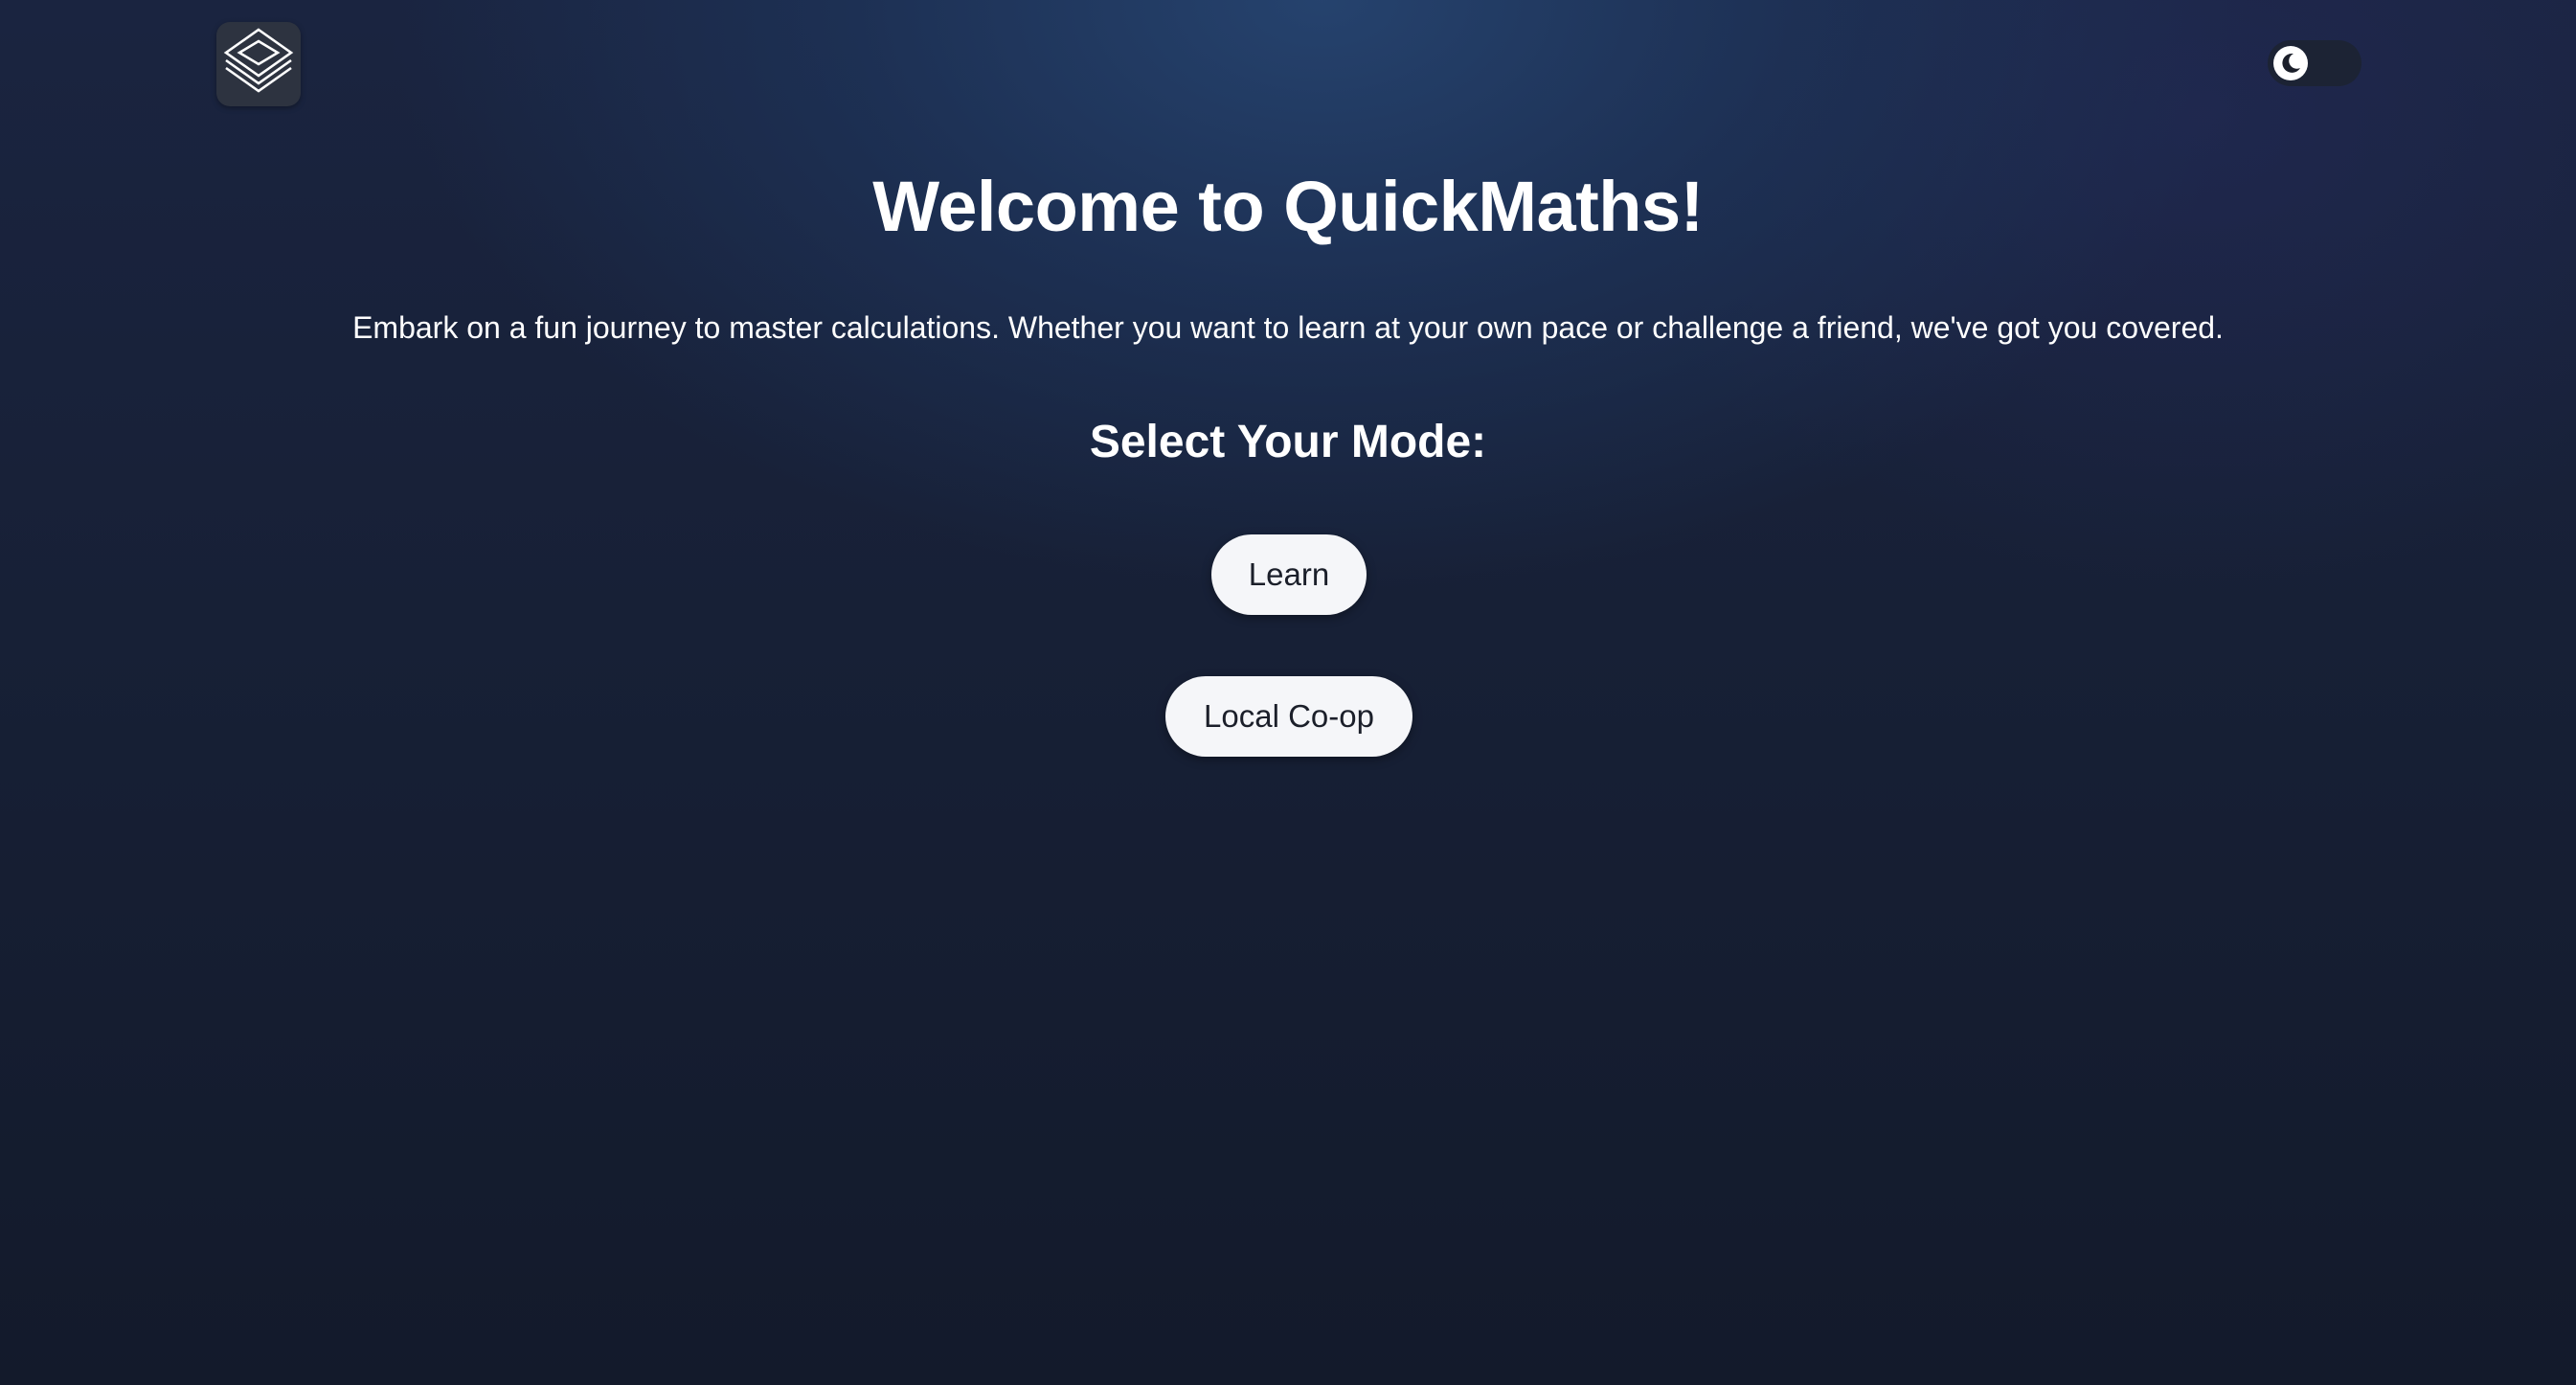 The image size is (2576, 1385). I want to click on mode-heading: Select Your Mode:, so click(1288, 442).